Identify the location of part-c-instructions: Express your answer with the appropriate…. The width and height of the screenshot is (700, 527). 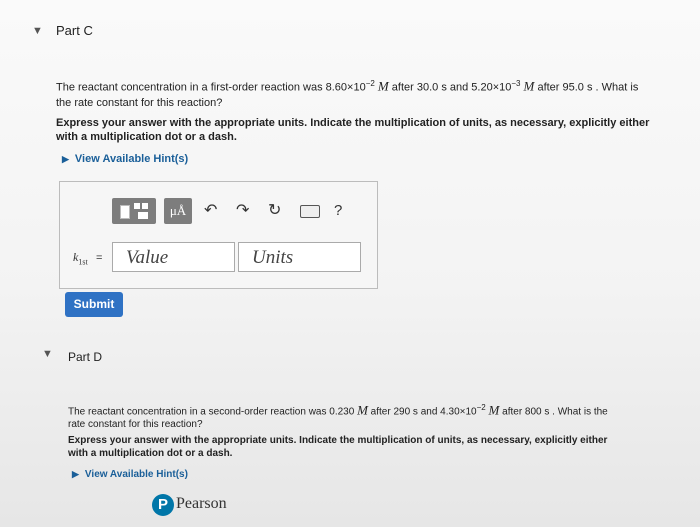
(353, 130).